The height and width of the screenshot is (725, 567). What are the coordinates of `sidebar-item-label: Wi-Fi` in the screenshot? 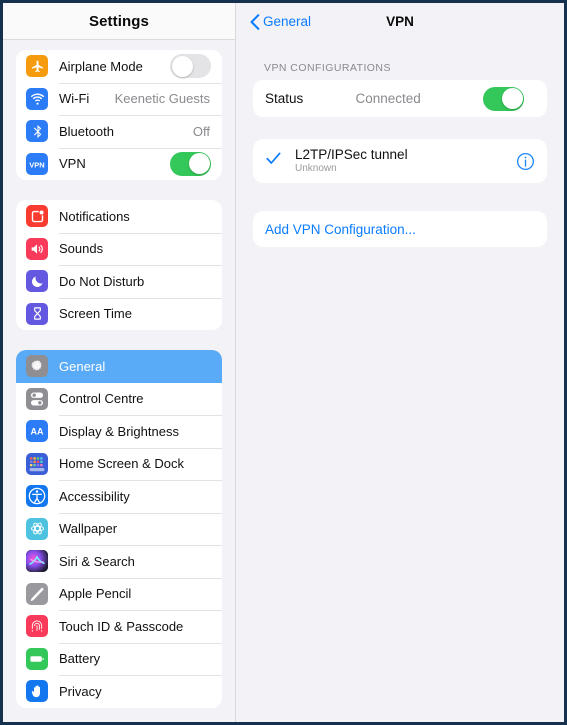 It's located at (74, 99).